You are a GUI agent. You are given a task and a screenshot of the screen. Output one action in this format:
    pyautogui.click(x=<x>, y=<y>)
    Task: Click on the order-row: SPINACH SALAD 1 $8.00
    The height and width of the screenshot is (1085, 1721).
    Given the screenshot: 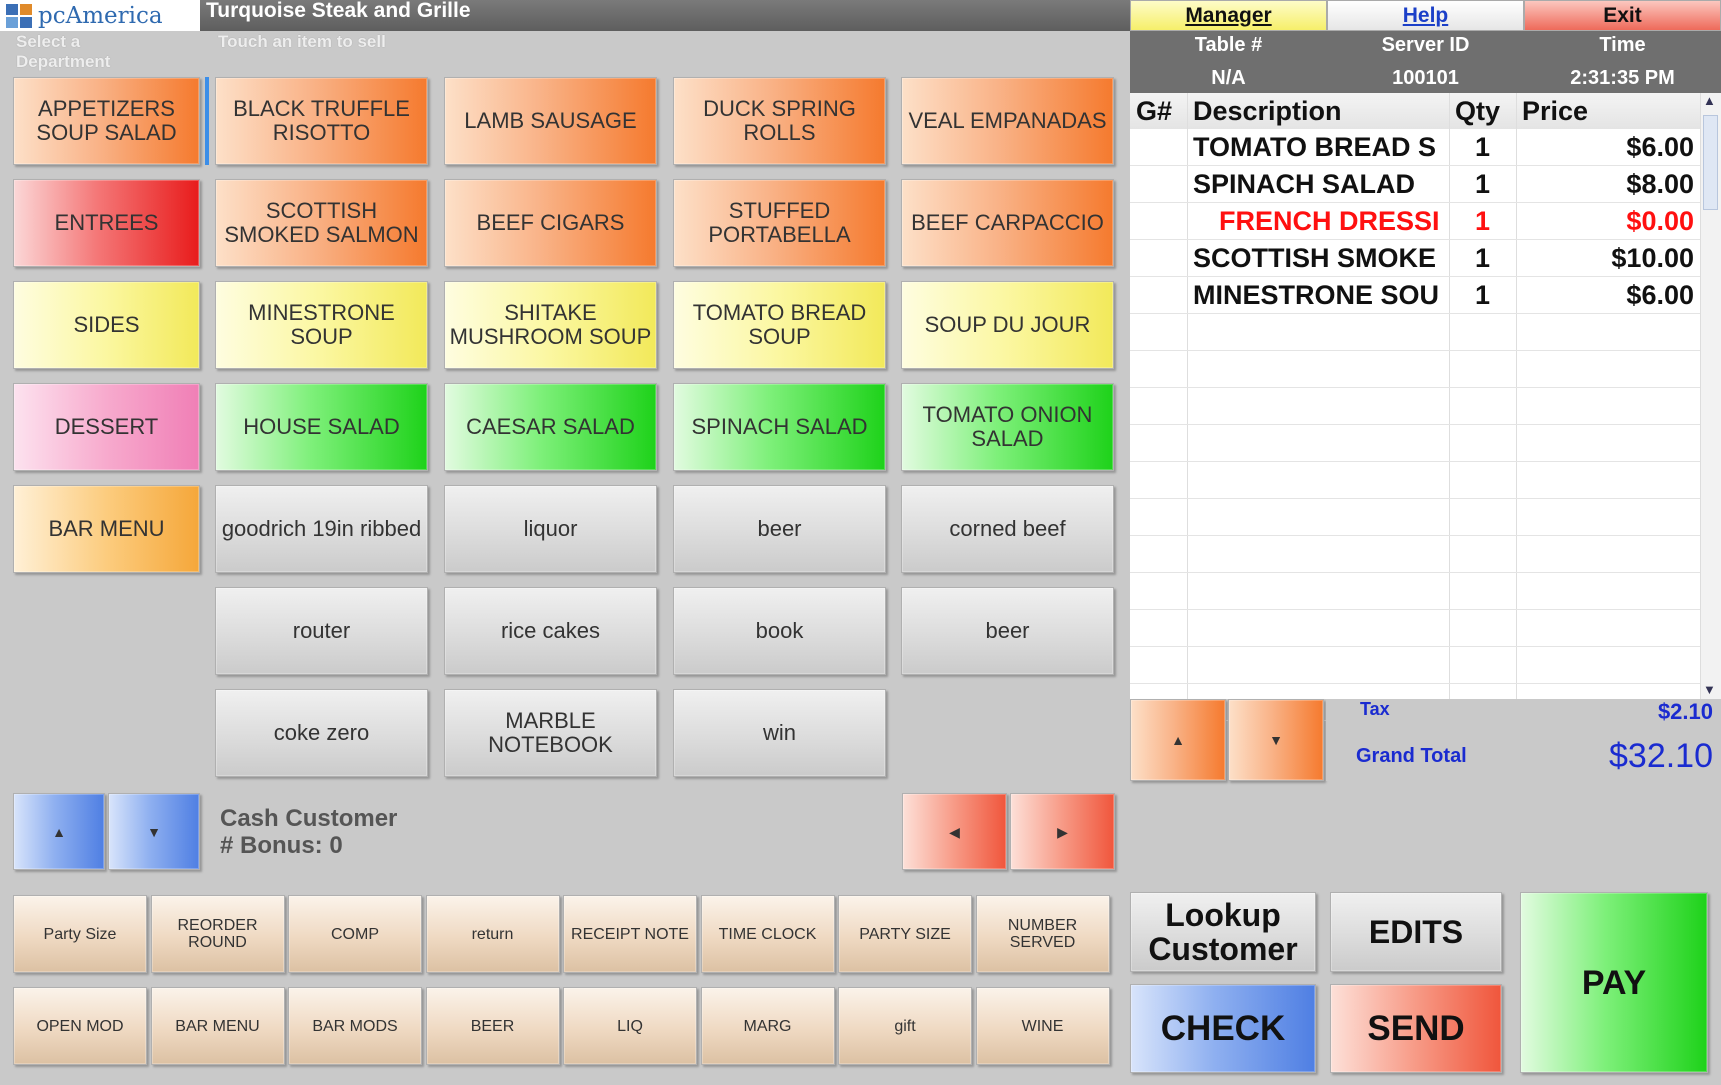 What is the action you would take?
    pyautogui.click(x=1415, y=184)
    